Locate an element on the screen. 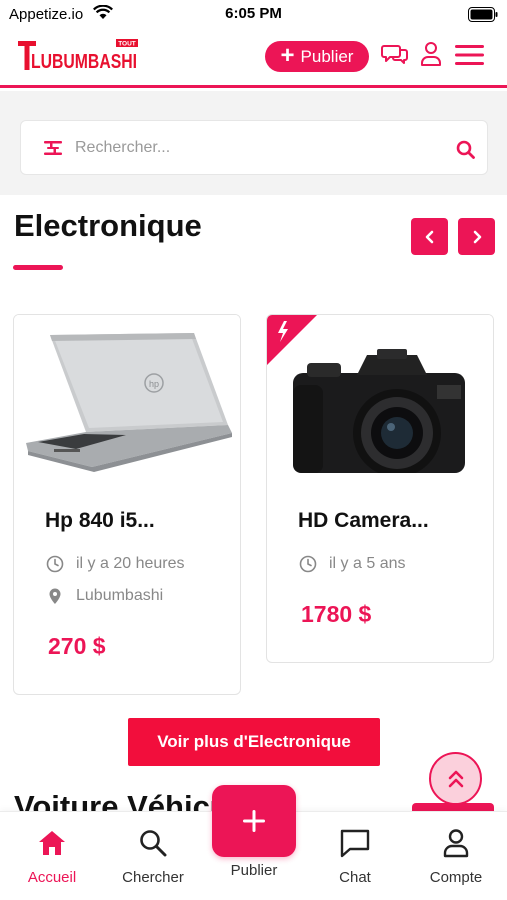 Image resolution: width=507 pixels, height=900 pixels. flash-badge-icon is located at coordinates (292, 340).